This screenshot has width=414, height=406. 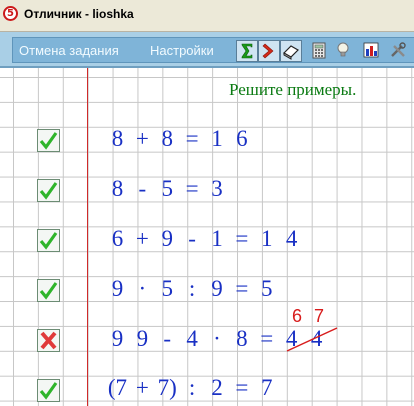 I want to click on problem-row: 8 +8 = 1 6, so click(x=179, y=139).